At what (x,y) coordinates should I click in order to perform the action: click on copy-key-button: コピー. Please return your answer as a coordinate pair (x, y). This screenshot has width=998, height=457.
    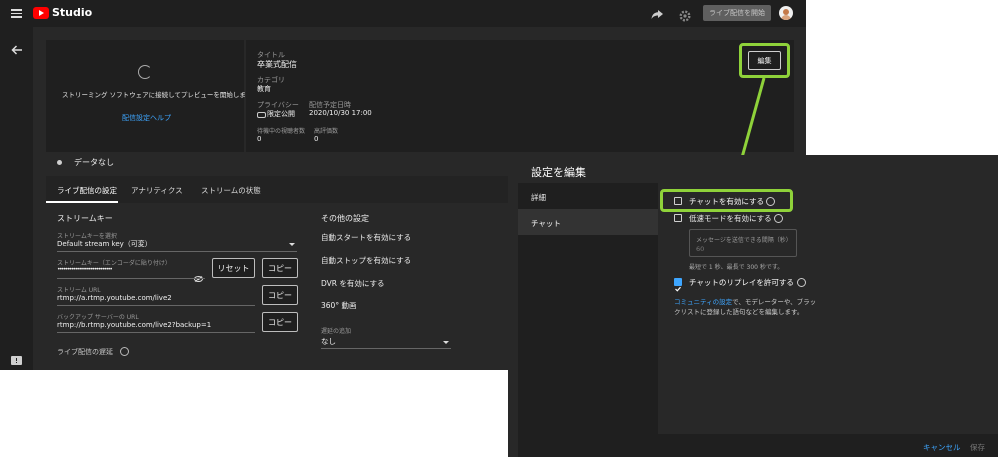
    Looking at the image, I should click on (280, 268).